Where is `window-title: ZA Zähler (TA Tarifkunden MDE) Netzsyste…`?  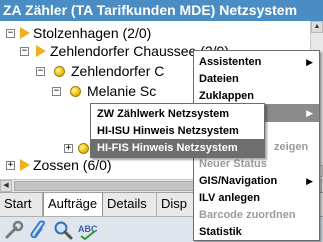
window-title: ZA Zähler (TA Tarifkunden MDE) Netzsyste… is located at coordinates (150, 10).